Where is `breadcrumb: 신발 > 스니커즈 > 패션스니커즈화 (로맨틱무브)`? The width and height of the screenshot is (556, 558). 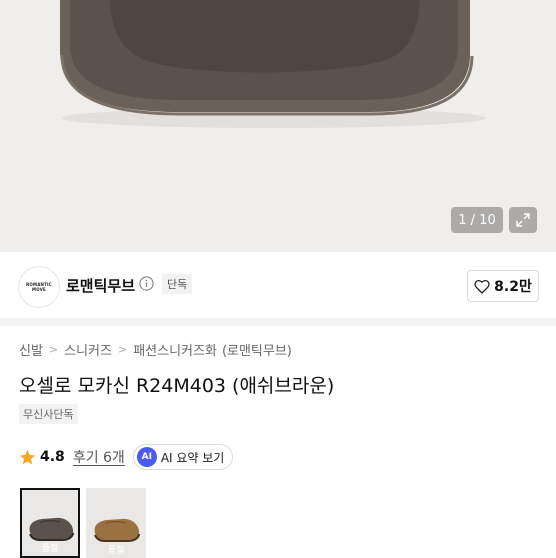
breadcrumb: 신발 > 스니커즈 > 패션스니커즈화 (로맨틱무브) is located at coordinates (155, 349).